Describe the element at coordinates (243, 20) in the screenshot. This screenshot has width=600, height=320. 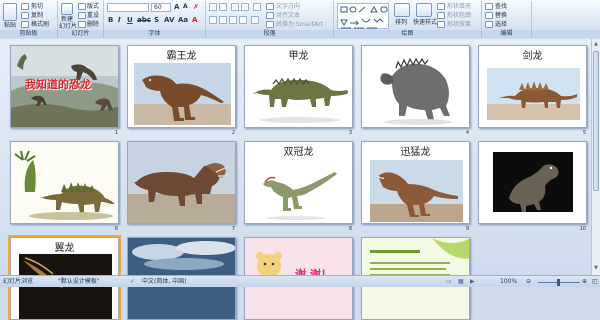
I see `justify-icon` at that location.